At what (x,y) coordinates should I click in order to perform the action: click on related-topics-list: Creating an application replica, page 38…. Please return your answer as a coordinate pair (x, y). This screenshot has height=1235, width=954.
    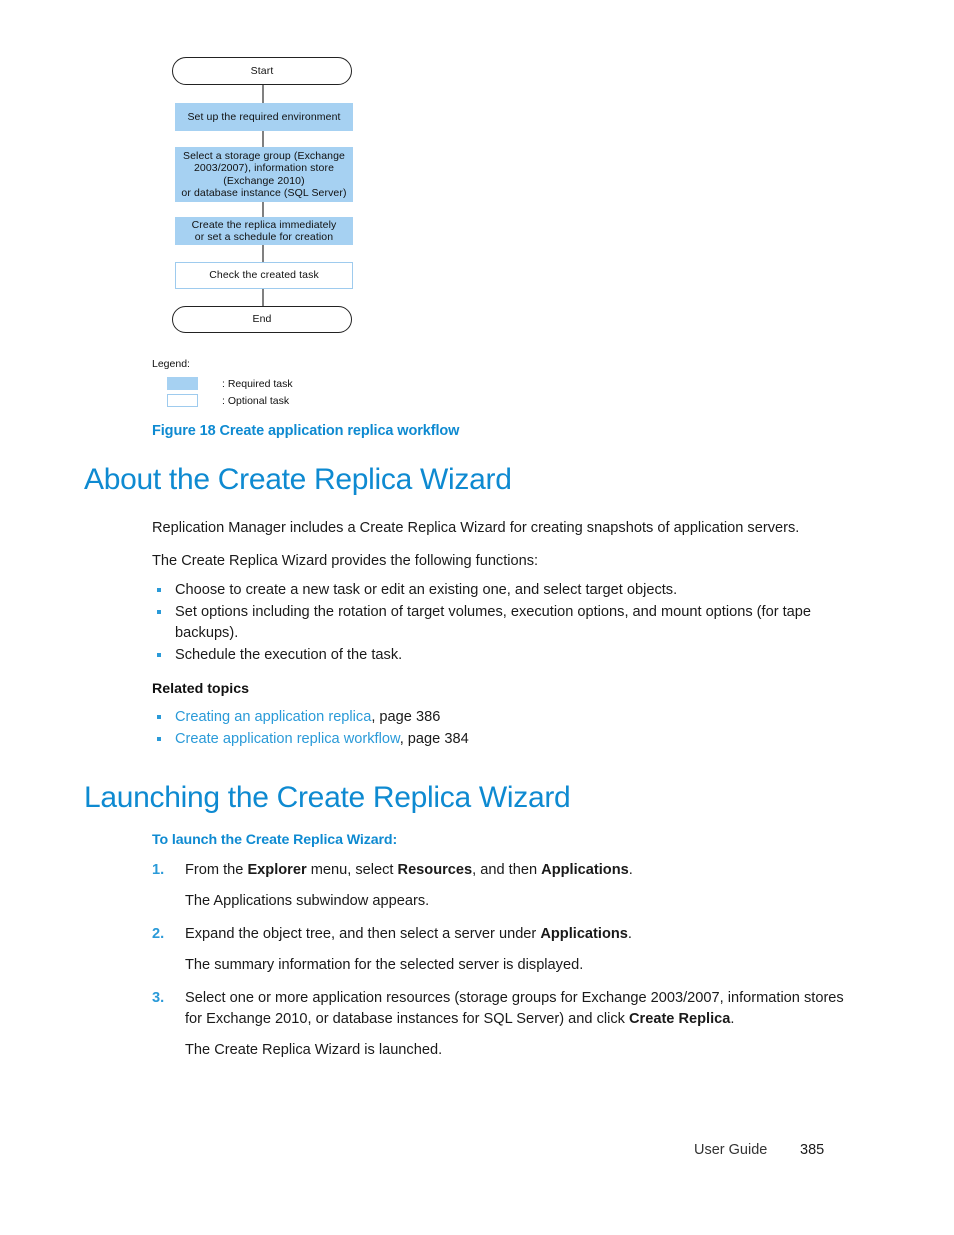
    Looking at the image, I should click on (498, 728).